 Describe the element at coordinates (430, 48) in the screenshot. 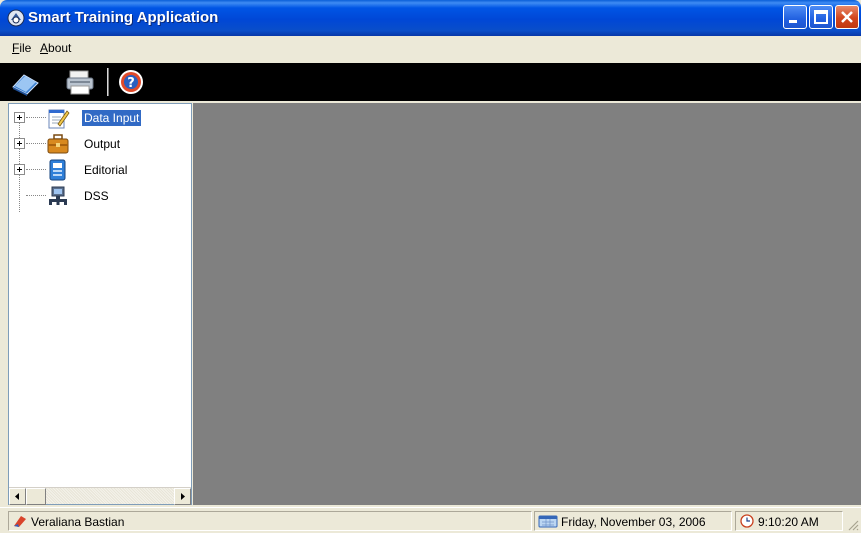

I see `menu-bar: File About` at that location.